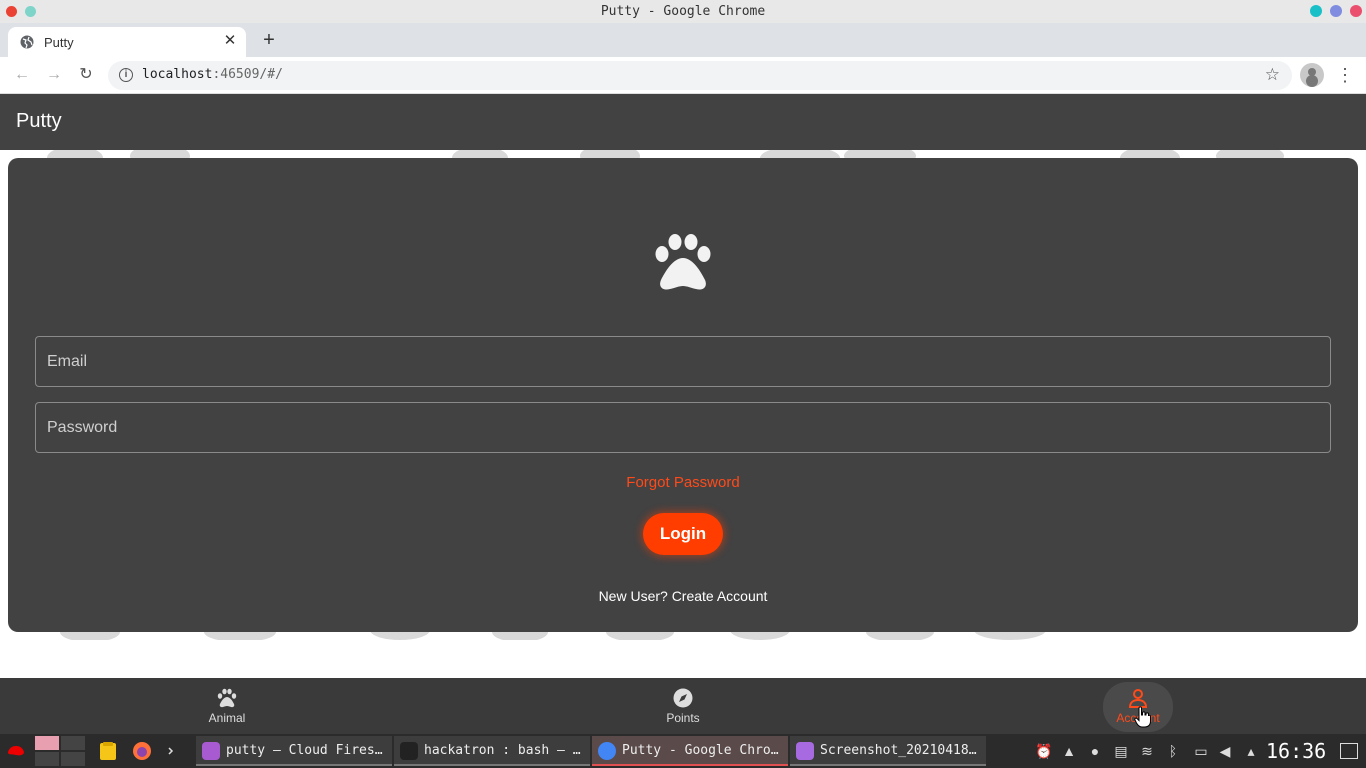 The image size is (1366, 768). Describe the element at coordinates (39, 121) in the screenshot. I see `app-title: Putty` at that location.